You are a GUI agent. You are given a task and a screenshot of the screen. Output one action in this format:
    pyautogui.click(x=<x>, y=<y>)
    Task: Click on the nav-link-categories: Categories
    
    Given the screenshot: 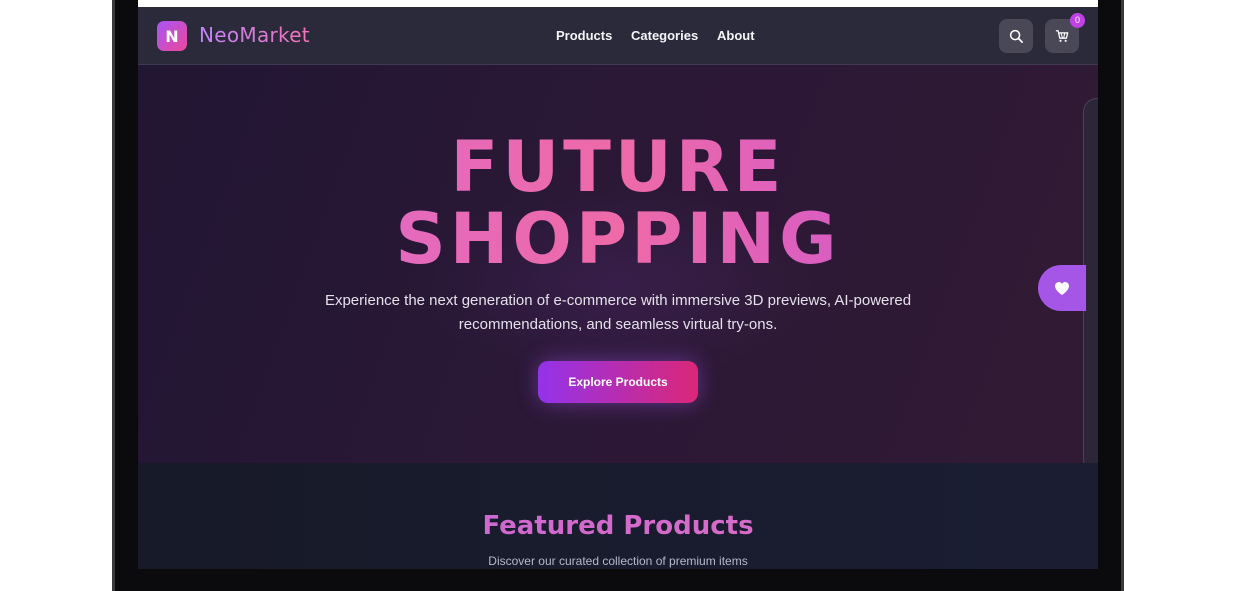 What is the action you would take?
    pyautogui.click(x=667, y=36)
    